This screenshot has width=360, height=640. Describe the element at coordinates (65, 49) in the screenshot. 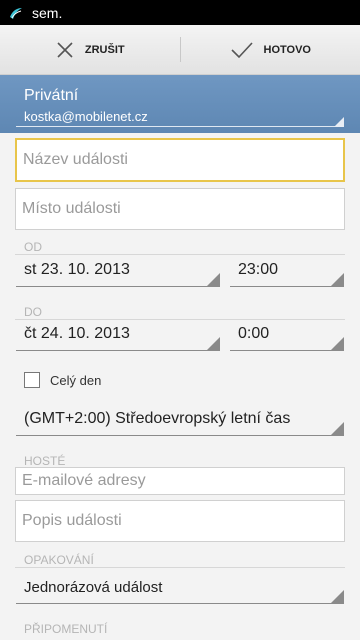

I see `close-icon` at that location.